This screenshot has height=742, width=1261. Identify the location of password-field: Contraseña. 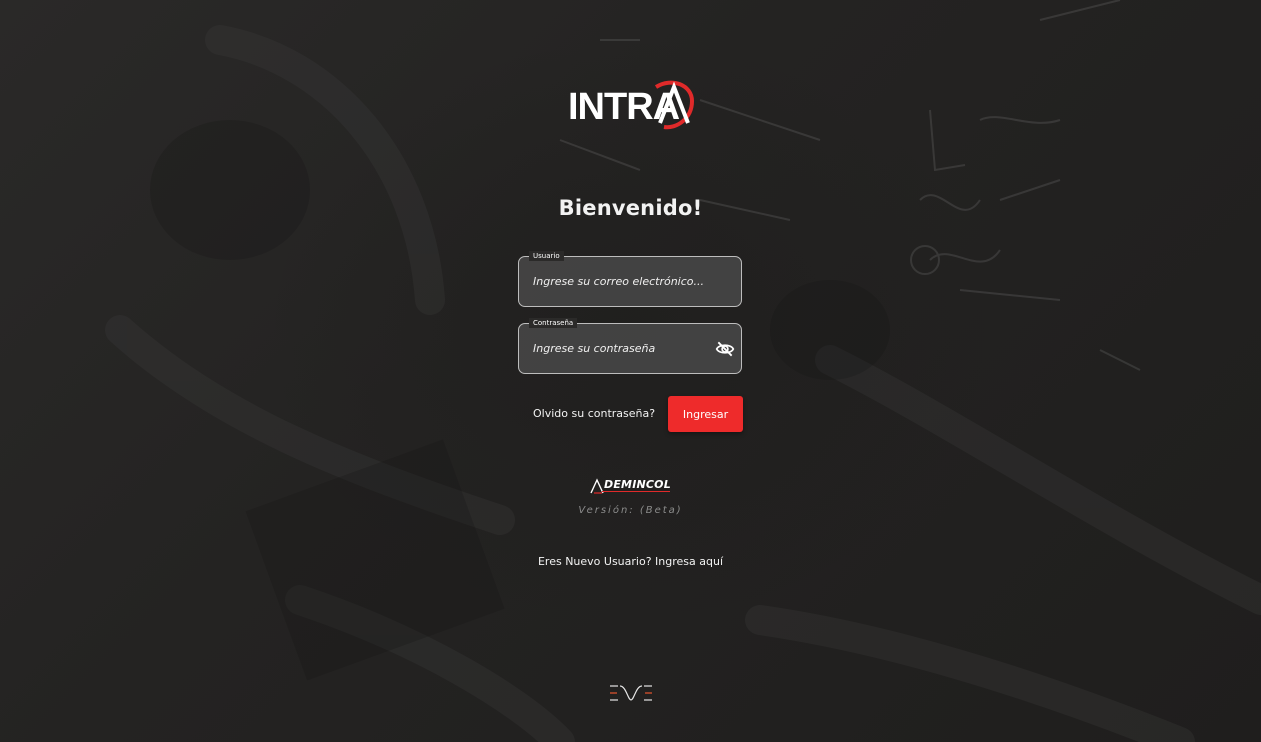
(630, 346).